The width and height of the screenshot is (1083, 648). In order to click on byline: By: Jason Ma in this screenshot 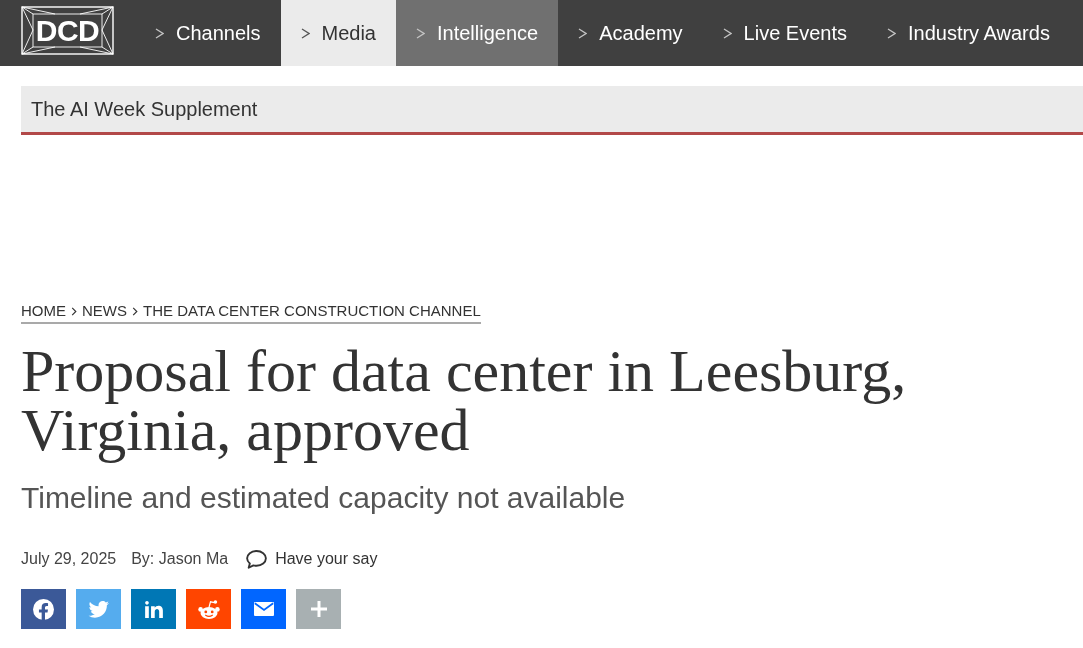, I will do `click(180, 559)`.